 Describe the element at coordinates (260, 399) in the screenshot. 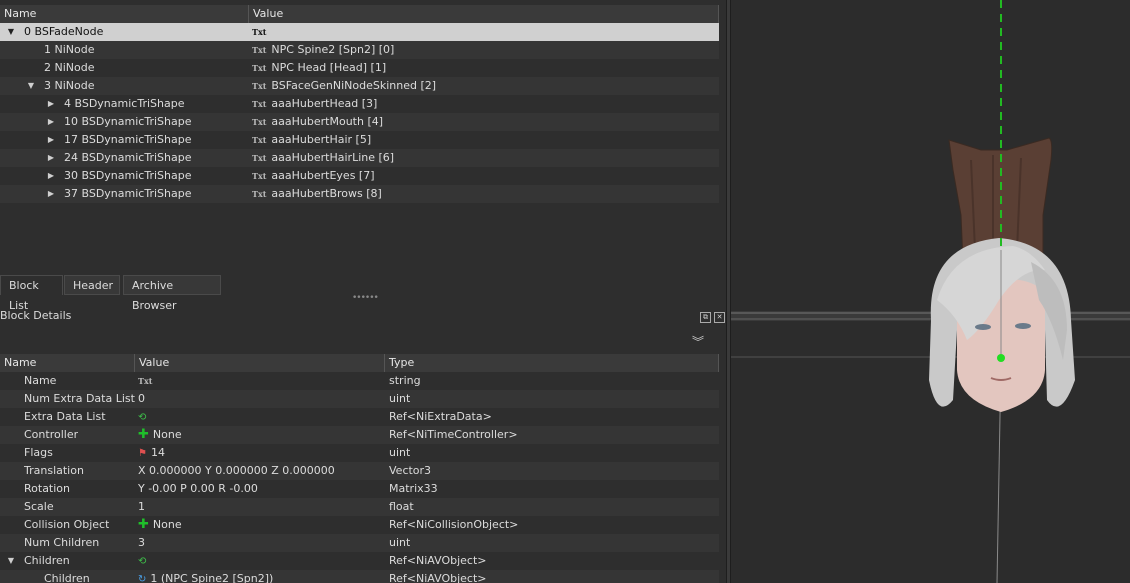

I see `details-row-value: 0` at that location.